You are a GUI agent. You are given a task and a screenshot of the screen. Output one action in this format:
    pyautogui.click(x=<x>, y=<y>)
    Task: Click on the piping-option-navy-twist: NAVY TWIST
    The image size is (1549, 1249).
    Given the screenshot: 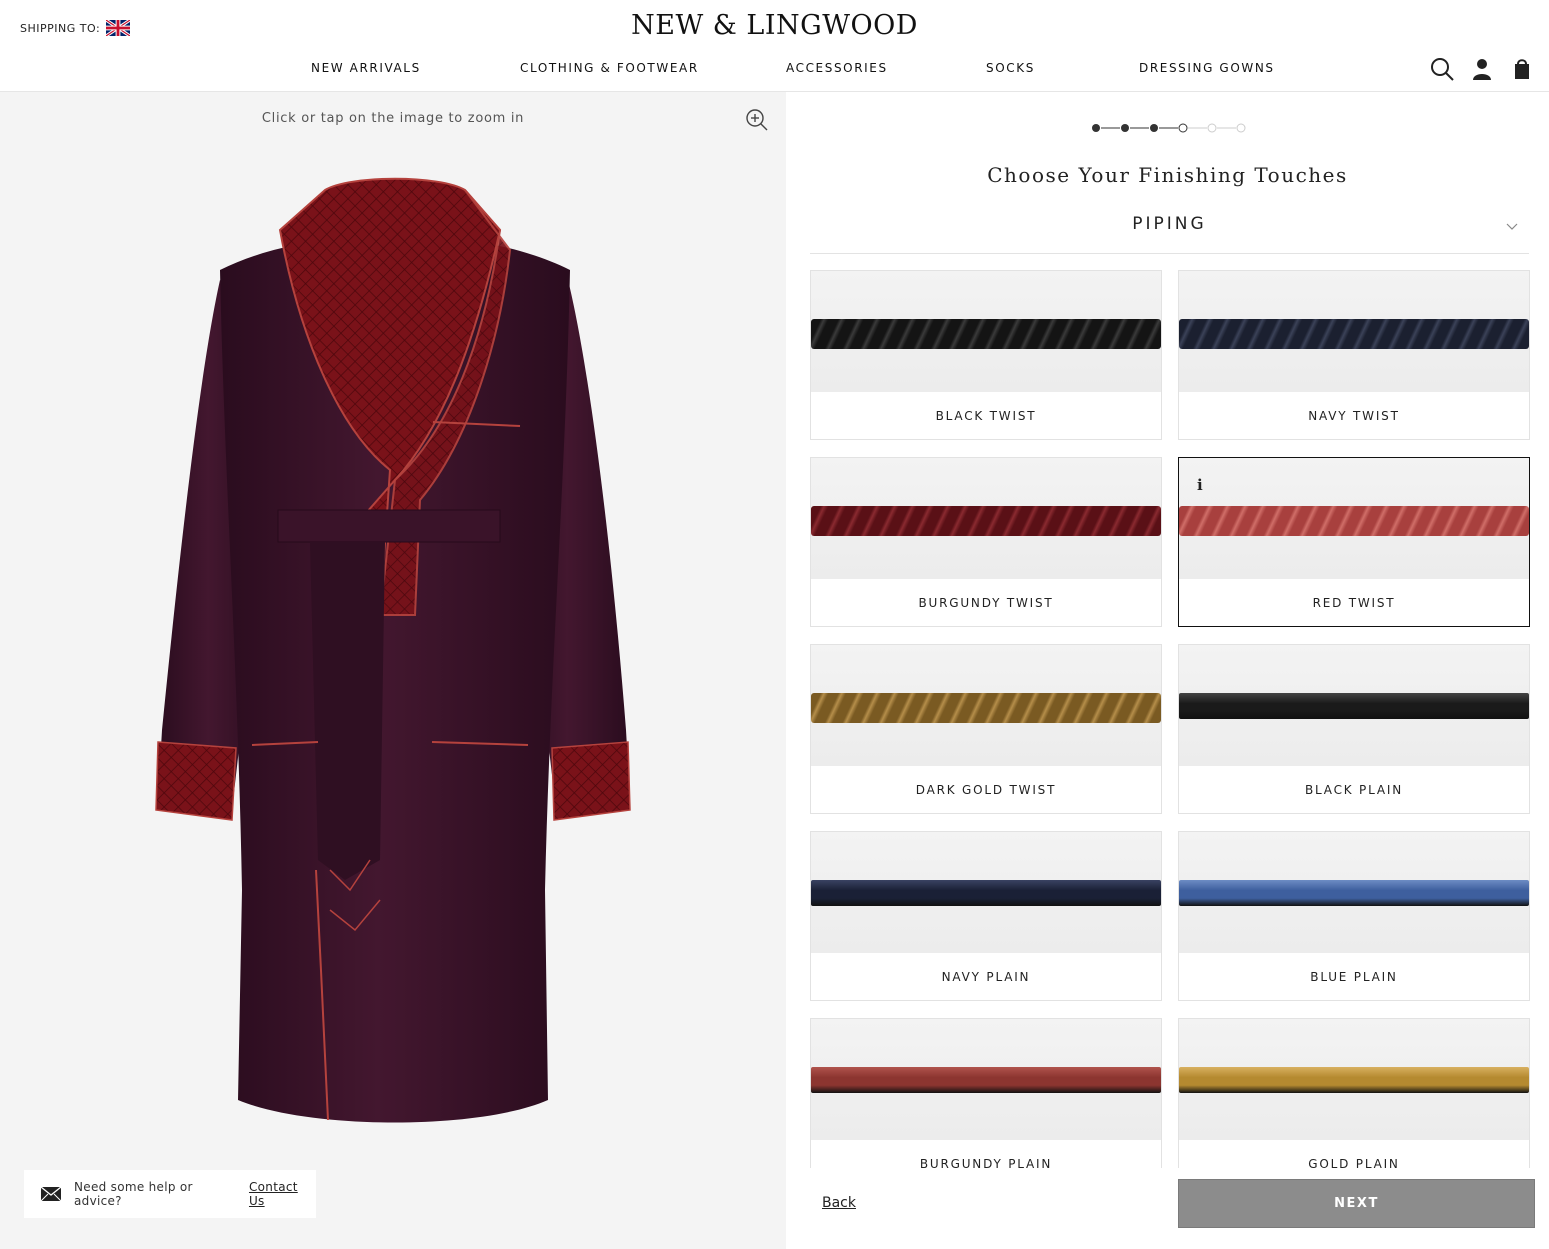 What is the action you would take?
    pyautogui.click(x=1354, y=355)
    